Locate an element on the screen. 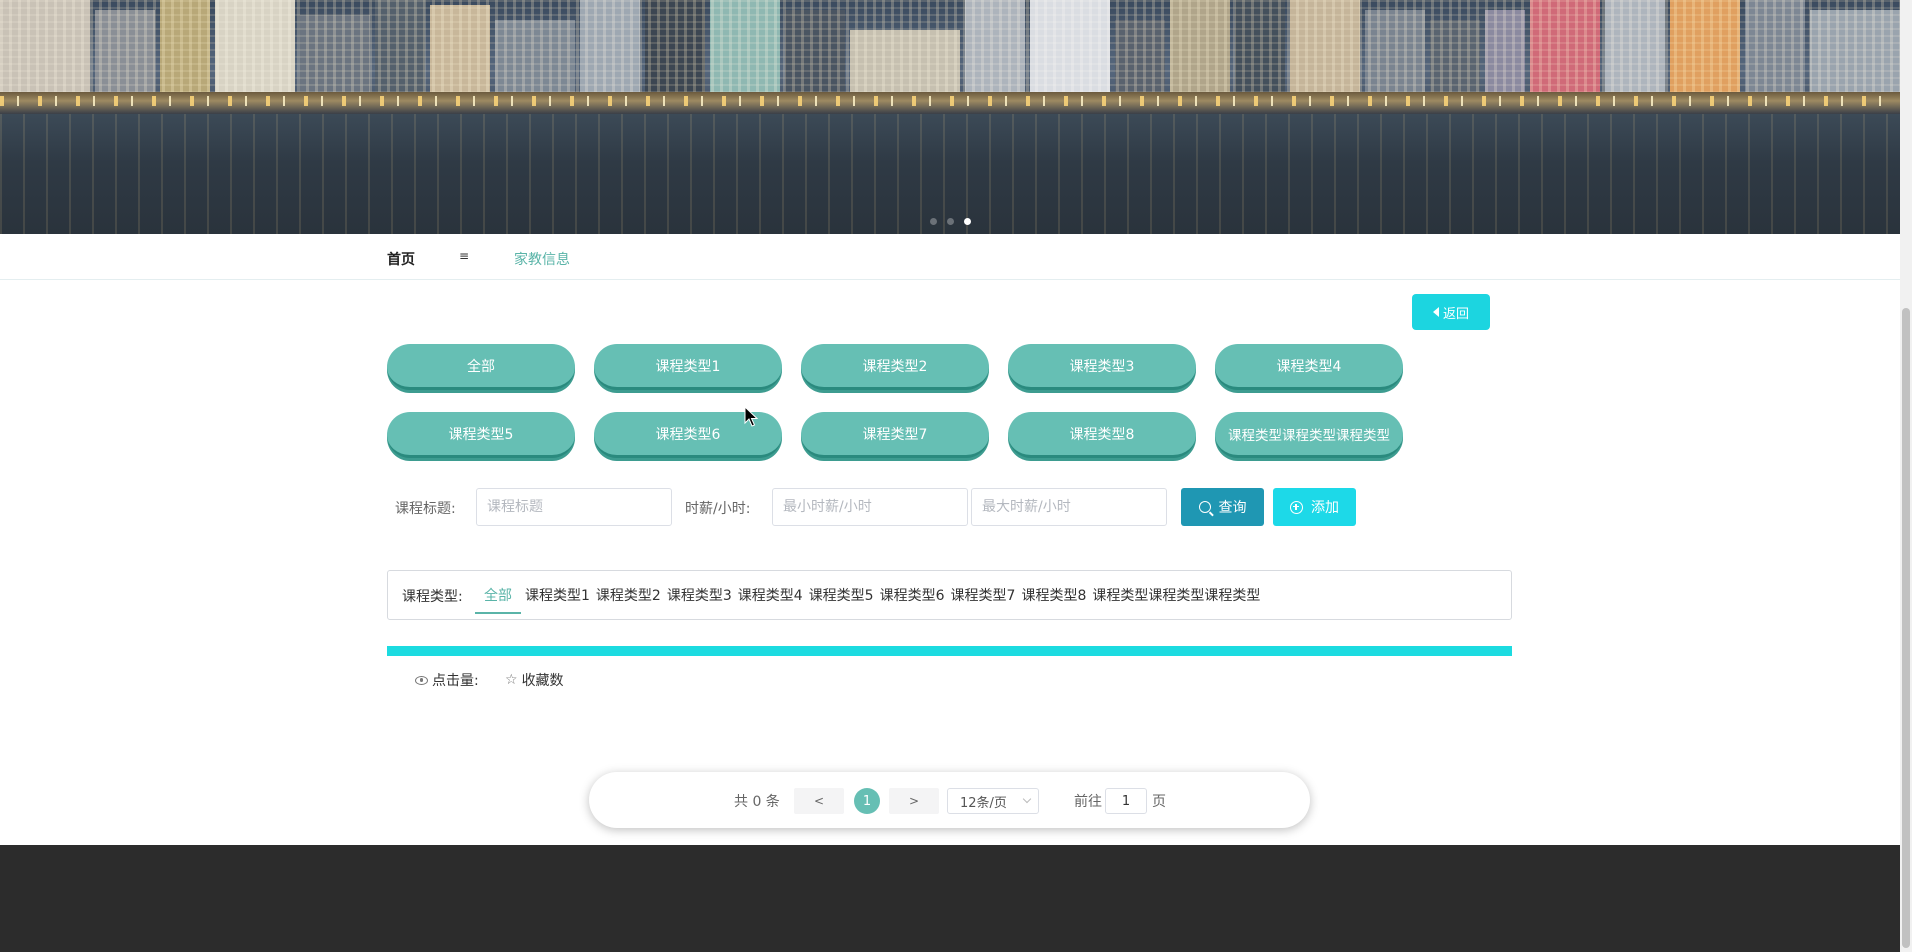 Image resolution: width=1912 pixels, height=952 pixels. nav-current-link: 家教信息 is located at coordinates (542, 259).